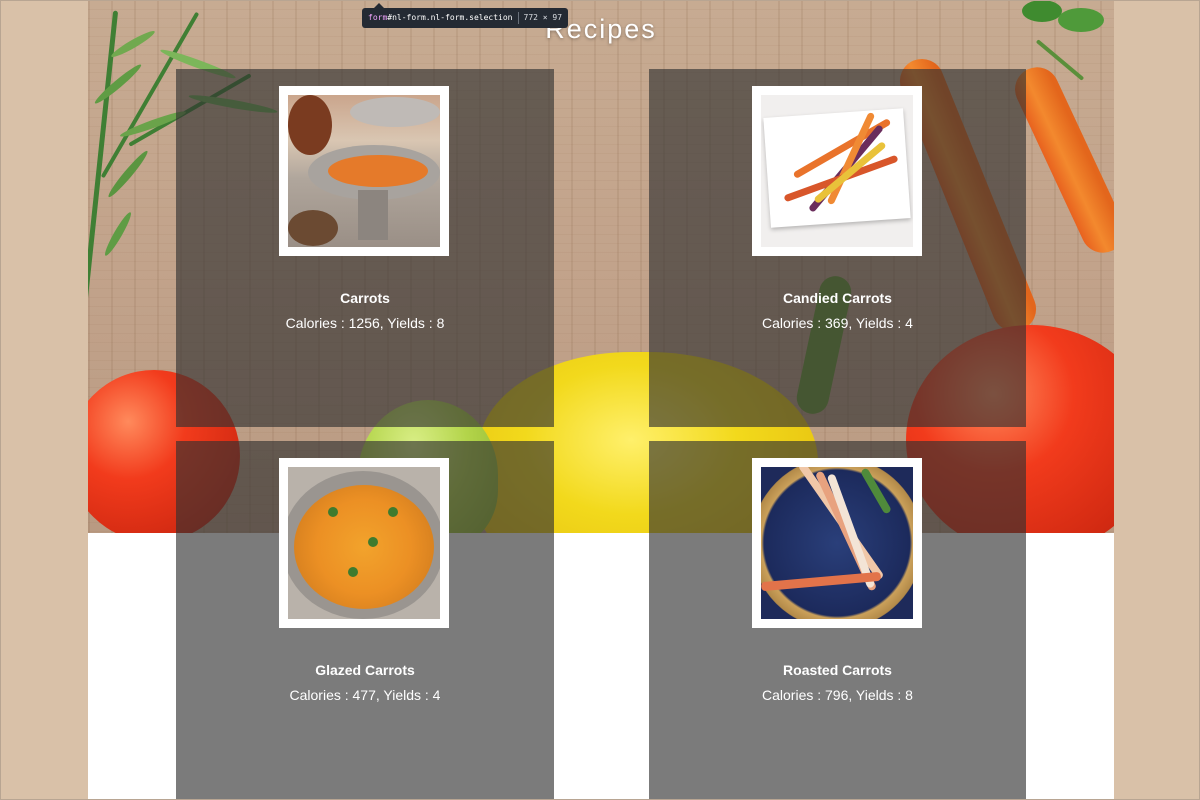 The height and width of the screenshot is (800, 1200). I want to click on recipe-stats: Calories : 477, Yields : 4, so click(365, 695).